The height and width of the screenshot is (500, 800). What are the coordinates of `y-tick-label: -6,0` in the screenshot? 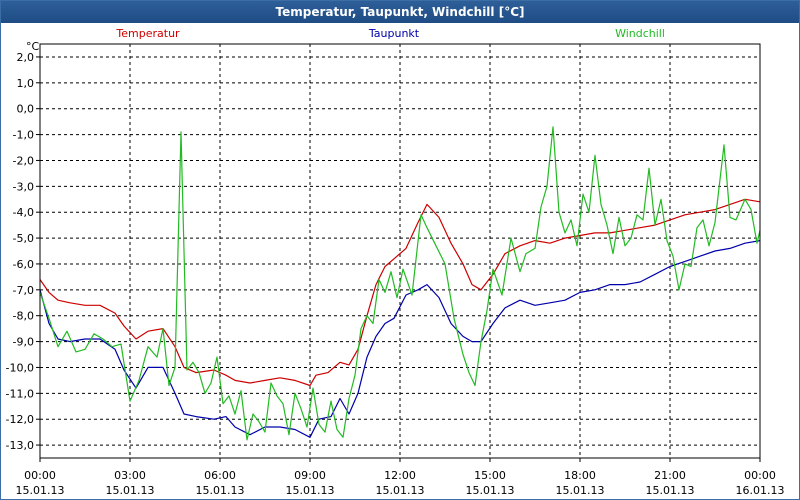 It's located at (23, 264).